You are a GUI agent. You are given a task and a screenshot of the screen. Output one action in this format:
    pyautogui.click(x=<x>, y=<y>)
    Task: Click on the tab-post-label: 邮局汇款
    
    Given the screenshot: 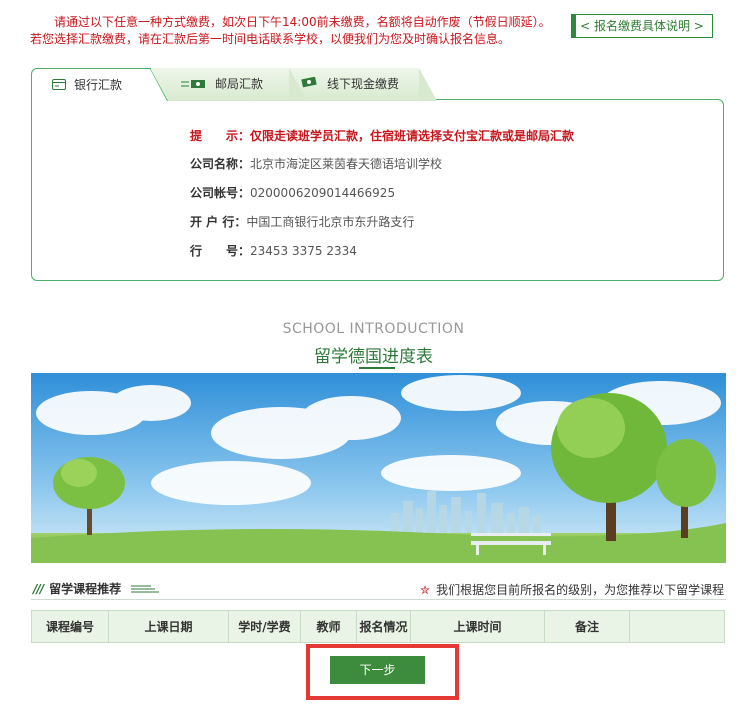 What is the action you would take?
    pyautogui.click(x=239, y=84)
    